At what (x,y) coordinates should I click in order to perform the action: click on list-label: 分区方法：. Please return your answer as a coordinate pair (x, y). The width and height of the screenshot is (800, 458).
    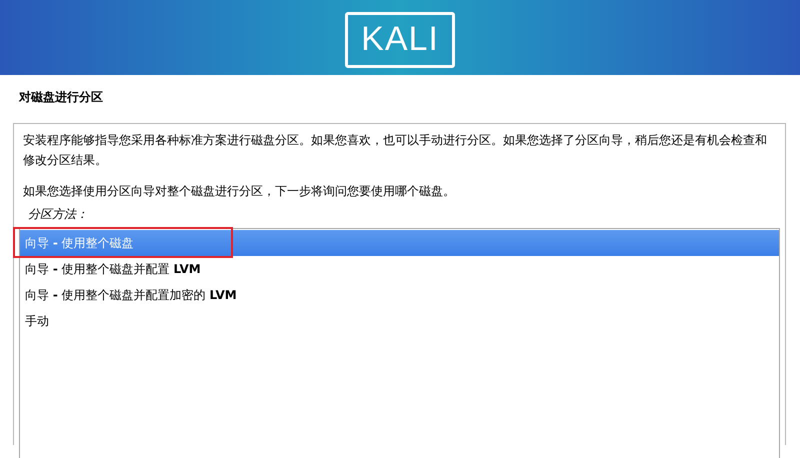
    Looking at the image, I should click on (58, 214).